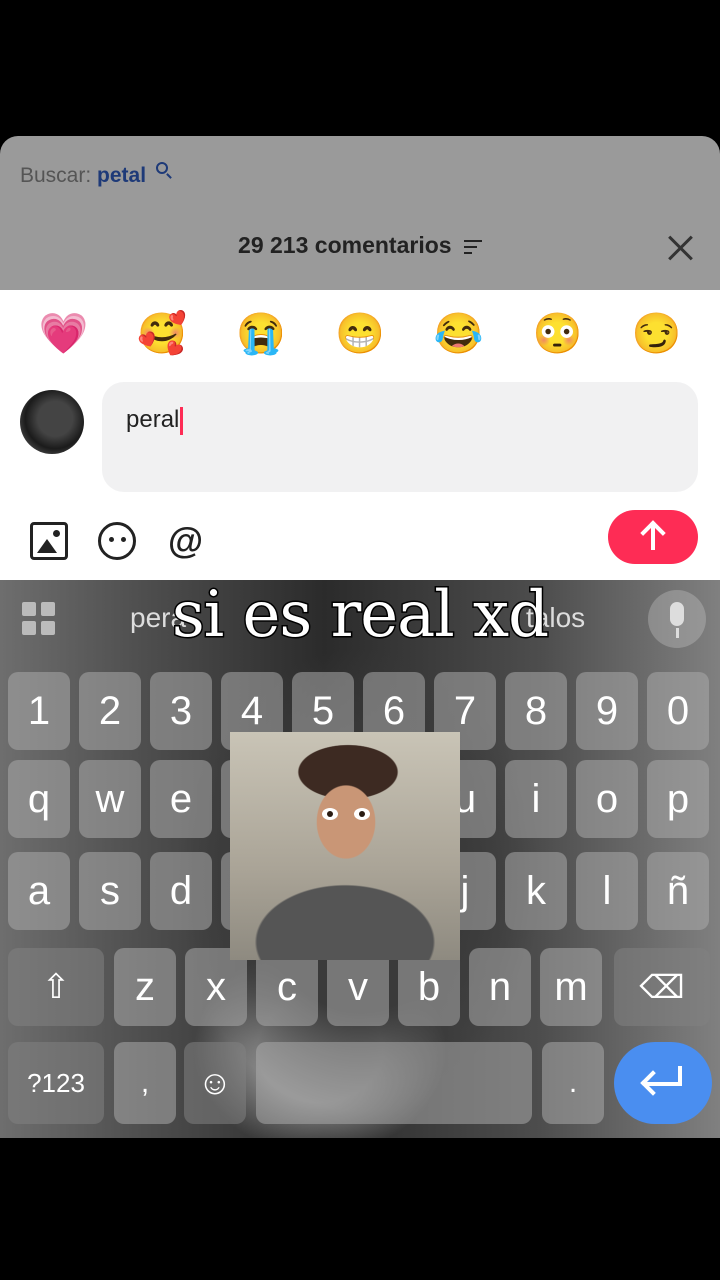 Image resolution: width=720 pixels, height=1280 pixels. What do you see at coordinates (161, 168) in the screenshot?
I see `search-icon` at bounding box center [161, 168].